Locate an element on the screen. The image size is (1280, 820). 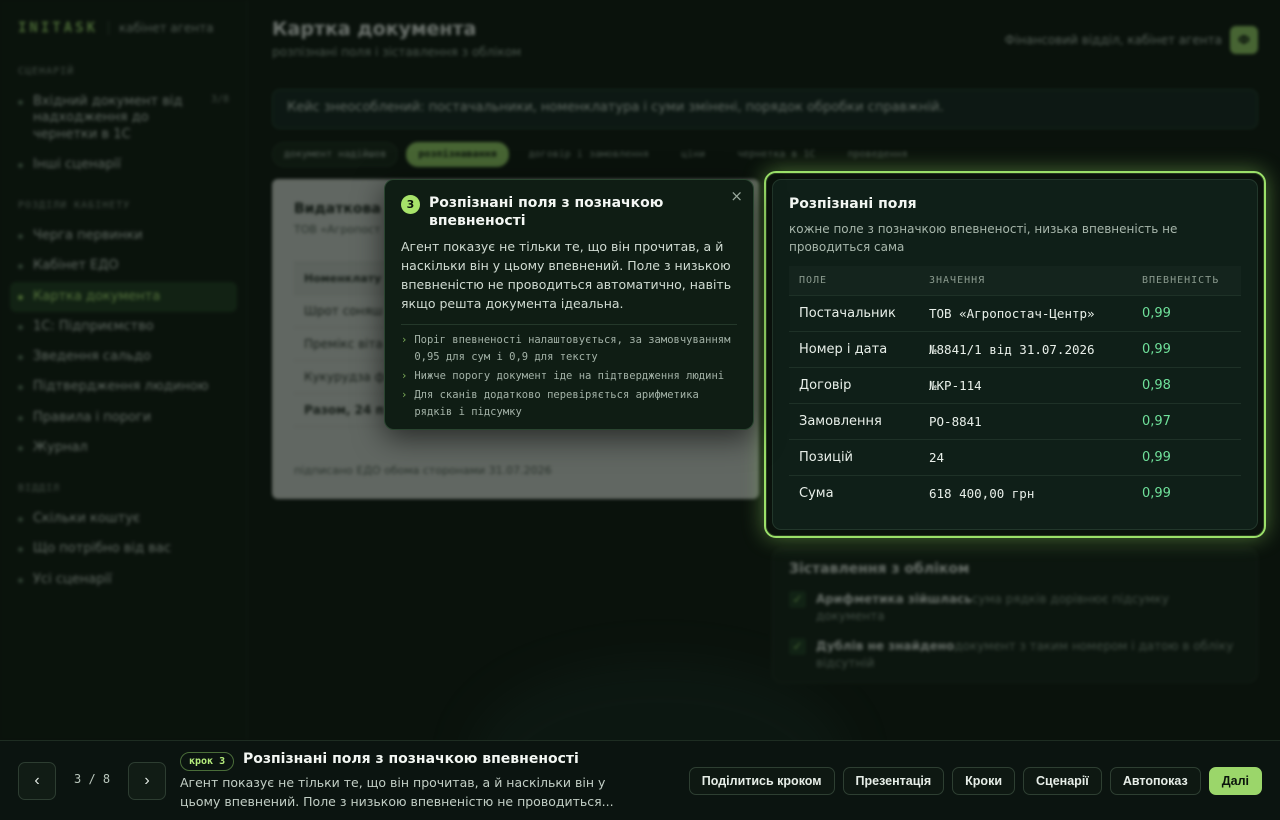
field-value: №КР-114 is located at coordinates (1025, 385).